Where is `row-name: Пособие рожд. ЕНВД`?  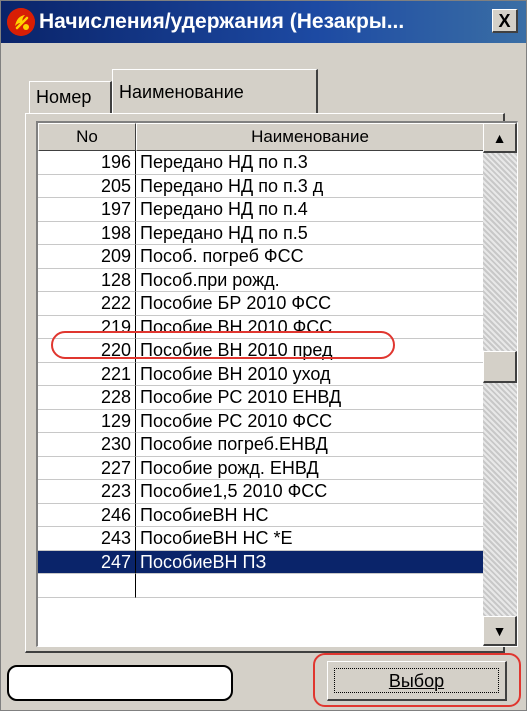
row-name: Пособие рожд. ЕНВД is located at coordinates (310, 468).